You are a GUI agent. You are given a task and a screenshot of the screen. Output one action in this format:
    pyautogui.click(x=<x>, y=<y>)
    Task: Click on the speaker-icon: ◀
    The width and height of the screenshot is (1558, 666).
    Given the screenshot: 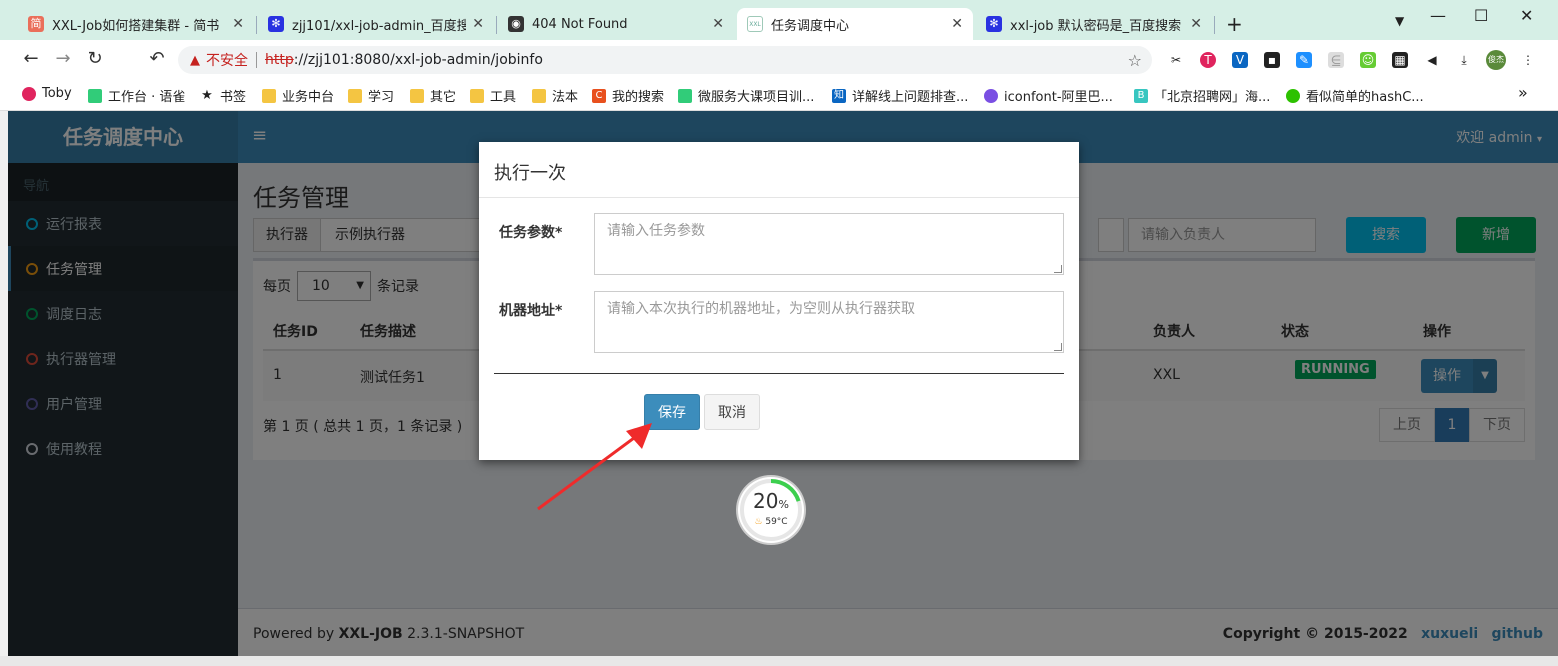 What is the action you would take?
    pyautogui.click(x=1432, y=60)
    